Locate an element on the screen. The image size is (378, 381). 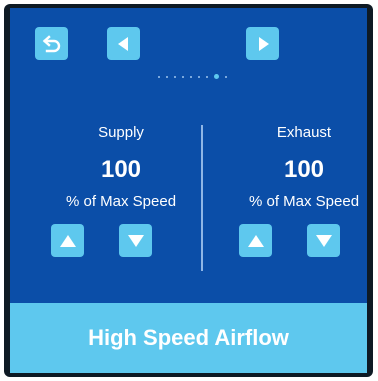
column-divider is located at coordinates (202, 198).